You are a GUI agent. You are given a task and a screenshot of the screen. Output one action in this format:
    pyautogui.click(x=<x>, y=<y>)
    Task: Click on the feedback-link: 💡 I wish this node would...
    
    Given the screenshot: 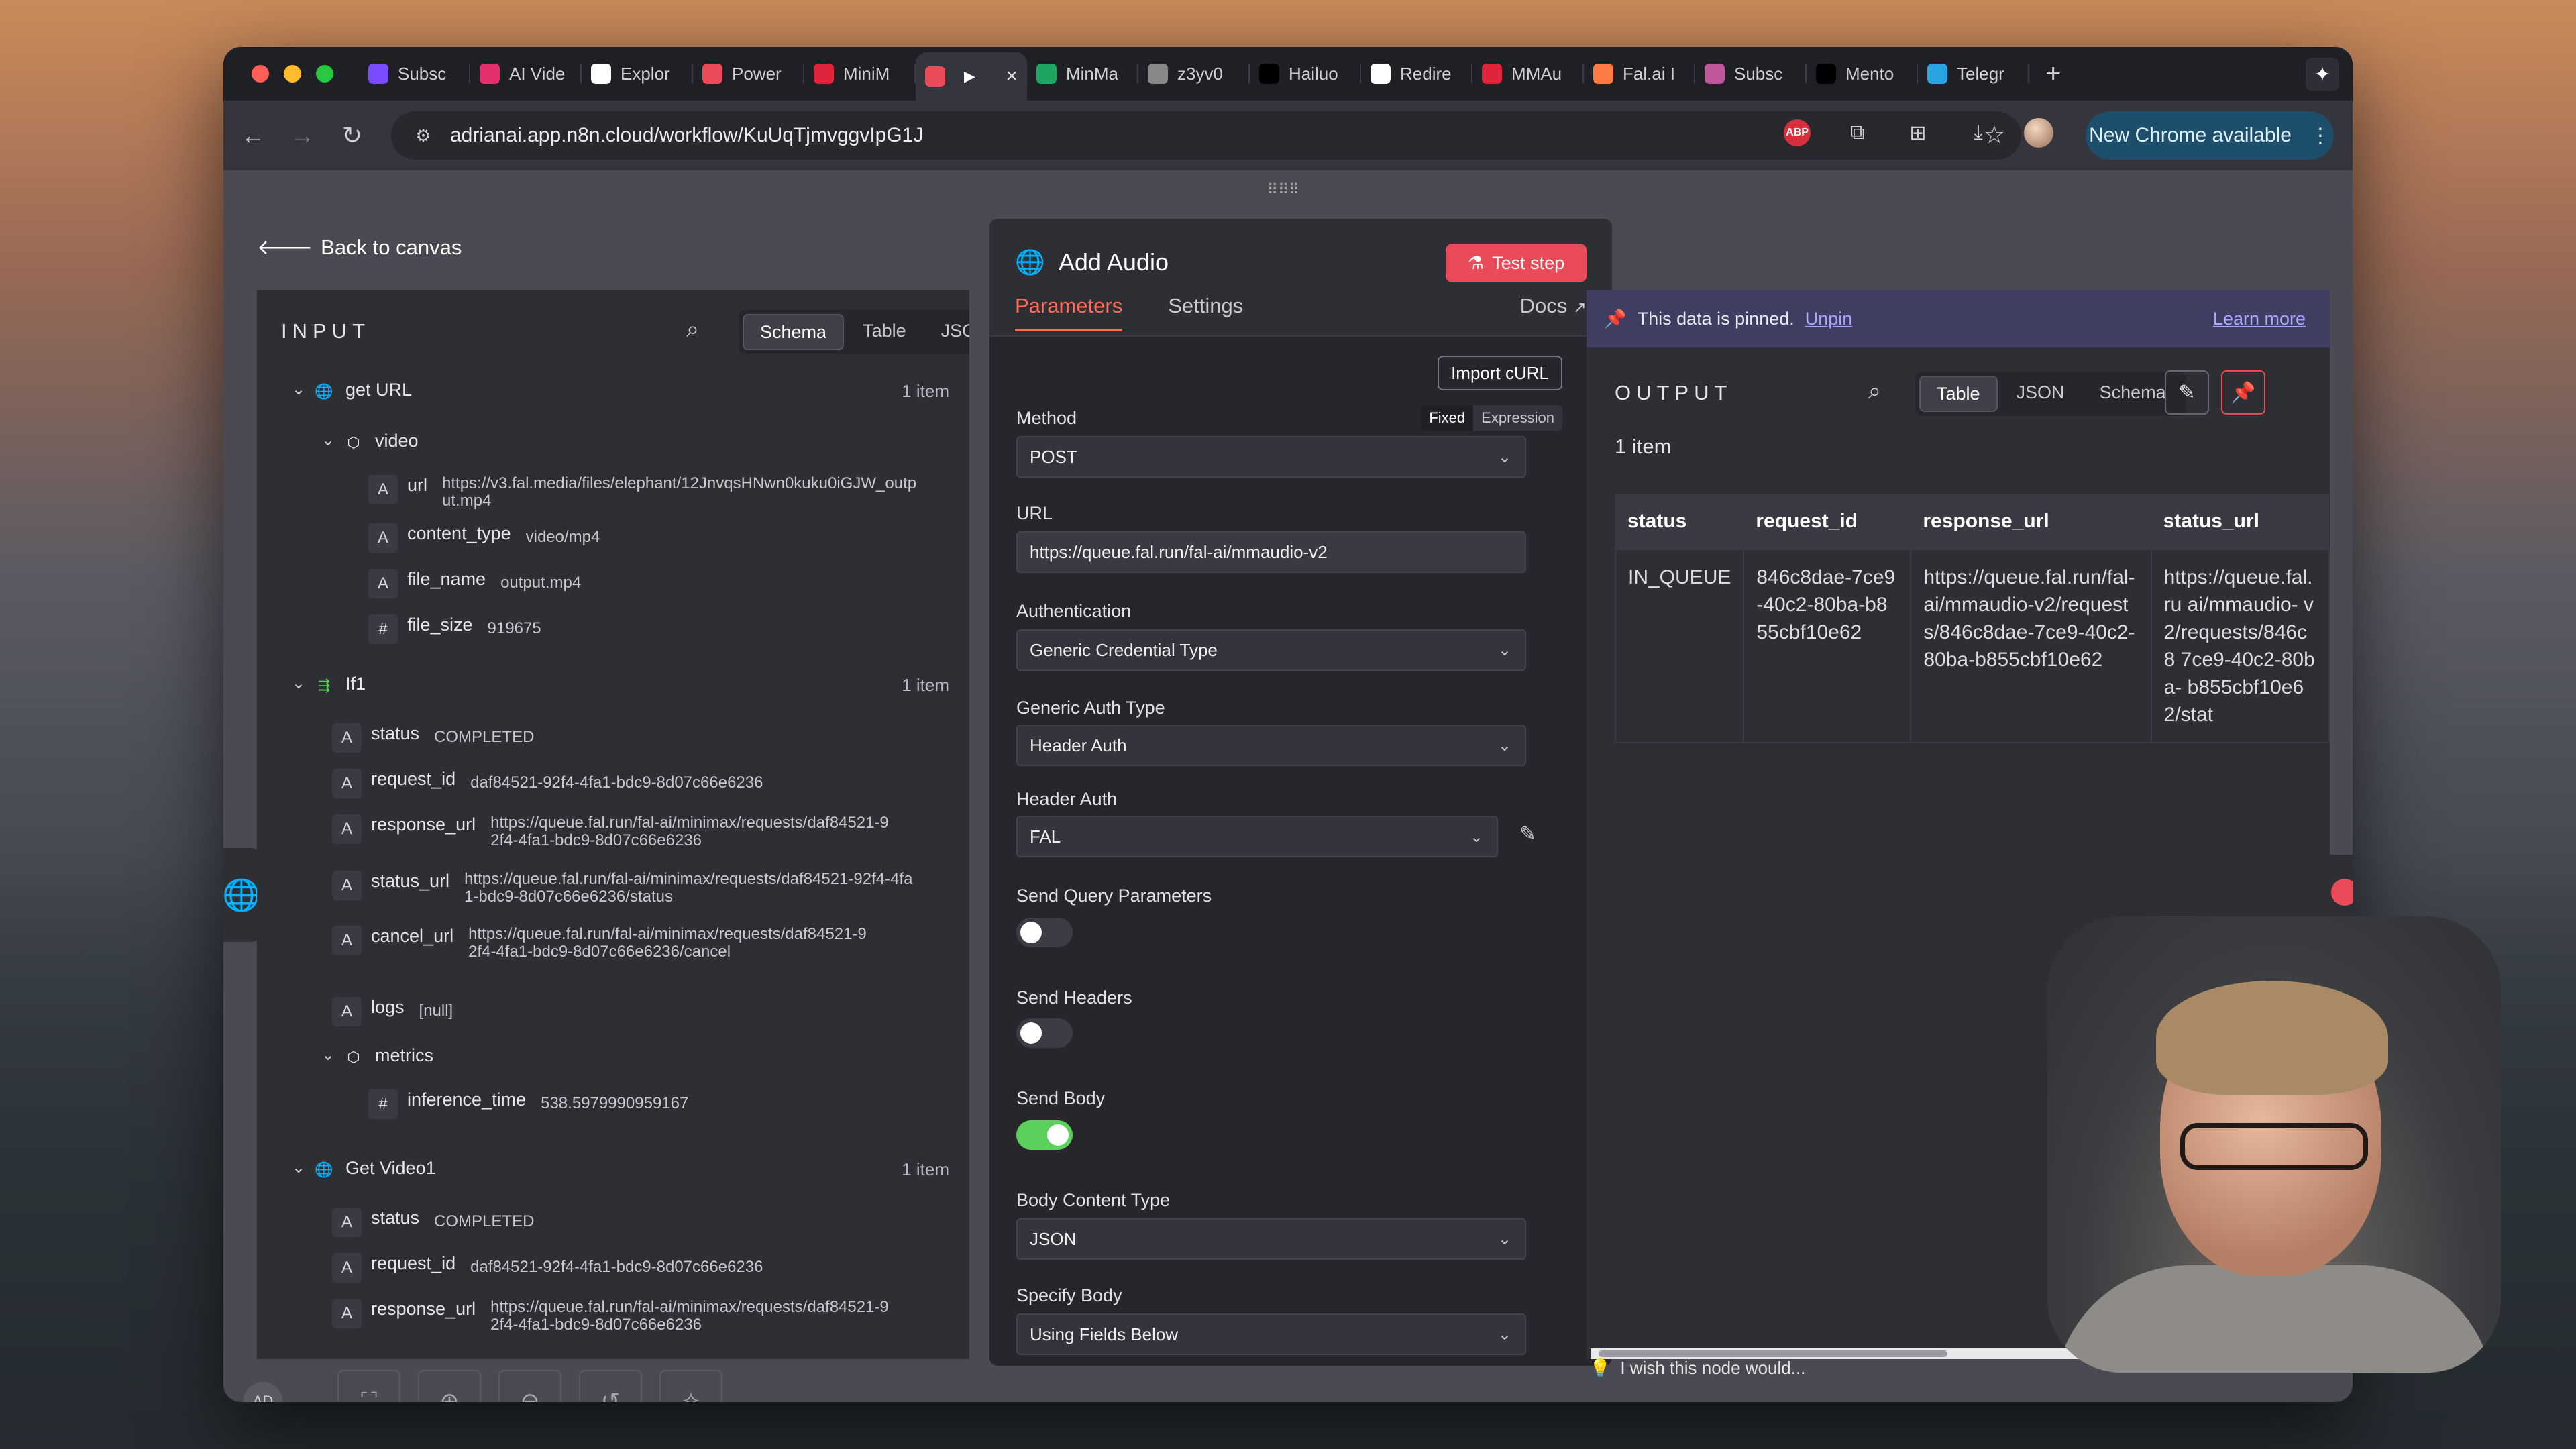 What is the action you would take?
    pyautogui.click(x=1697, y=1368)
    